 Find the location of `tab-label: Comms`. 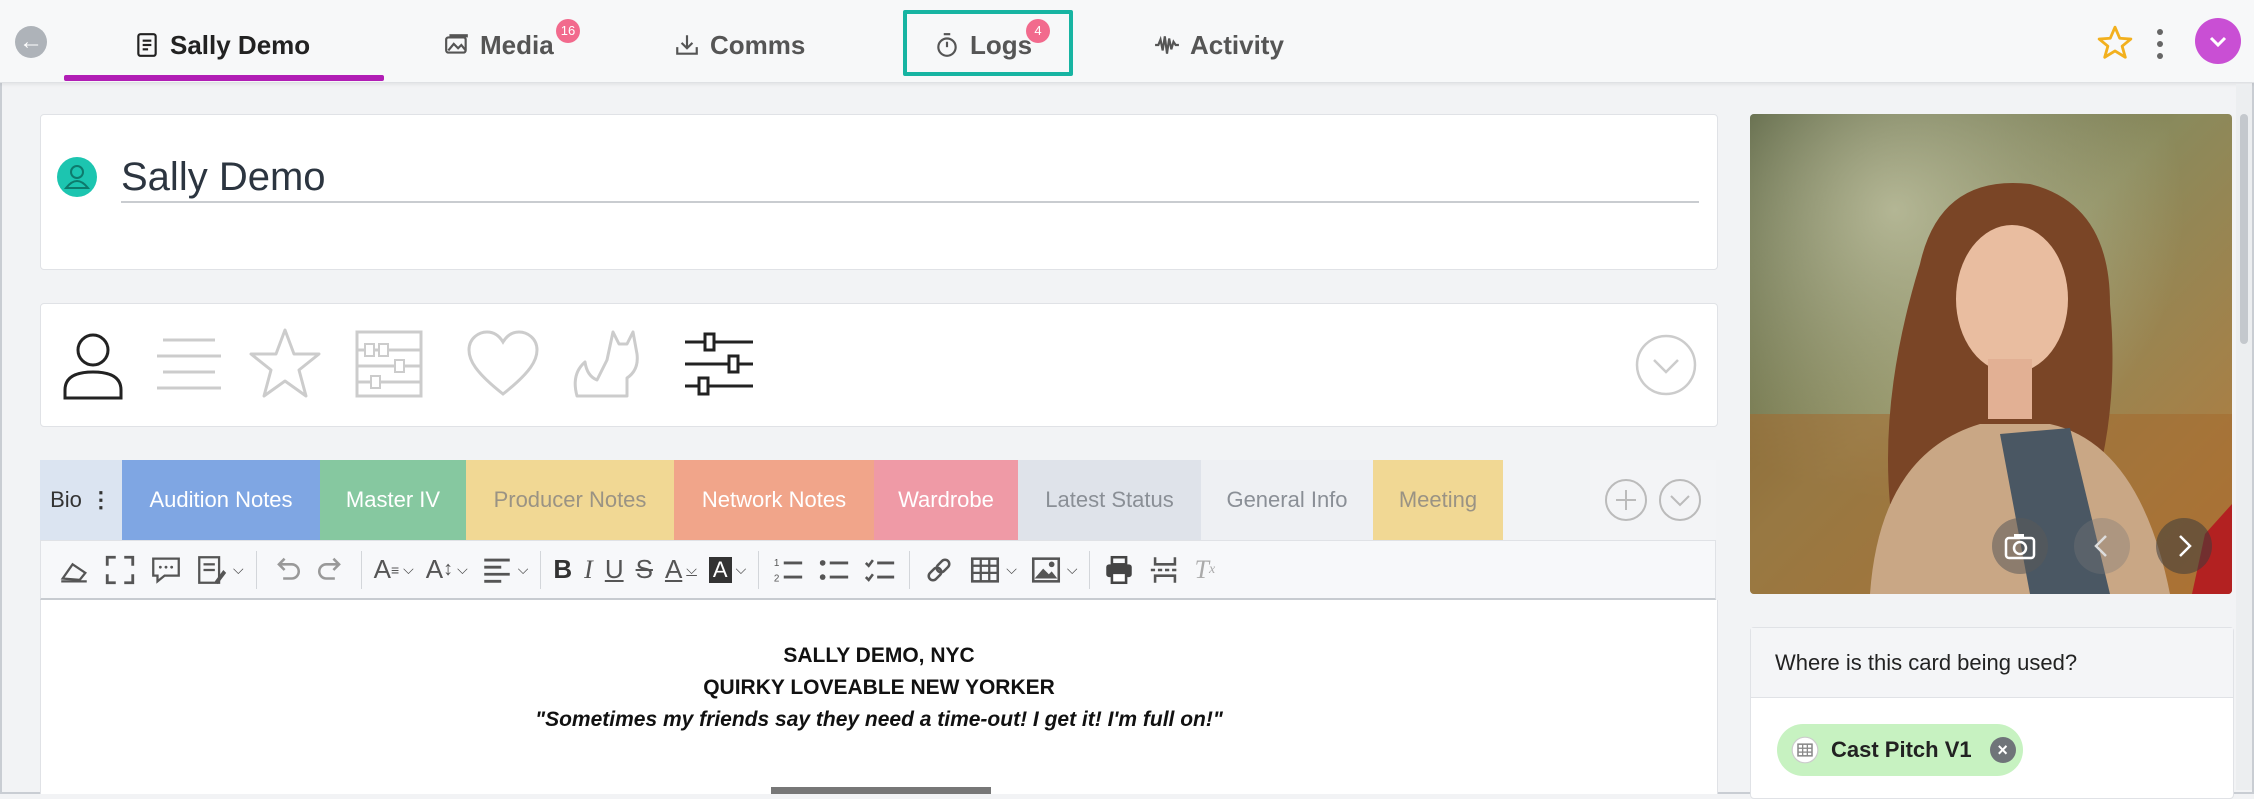

tab-label: Comms is located at coordinates (758, 44).